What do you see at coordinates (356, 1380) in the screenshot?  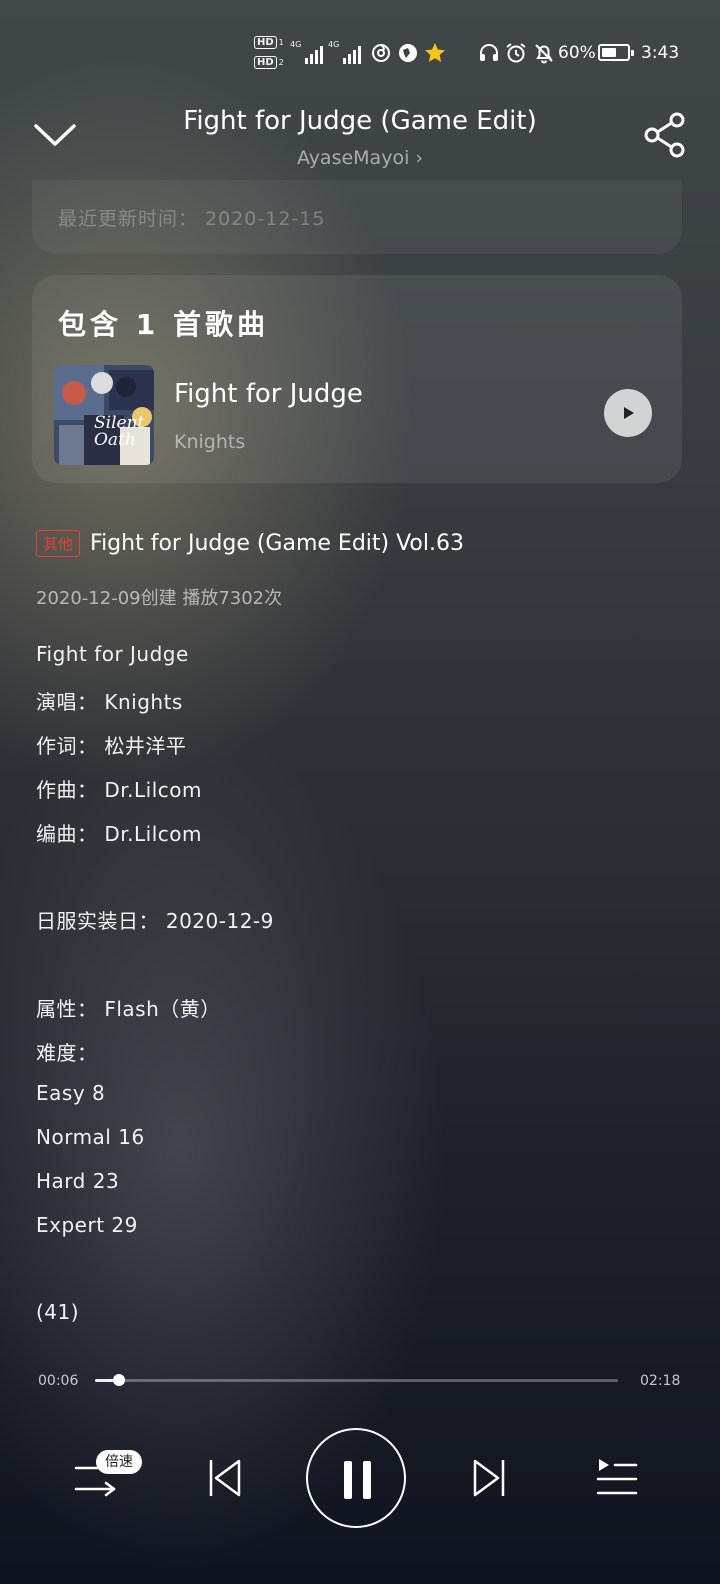 I see `progress-slider` at bounding box center [356, 1380].